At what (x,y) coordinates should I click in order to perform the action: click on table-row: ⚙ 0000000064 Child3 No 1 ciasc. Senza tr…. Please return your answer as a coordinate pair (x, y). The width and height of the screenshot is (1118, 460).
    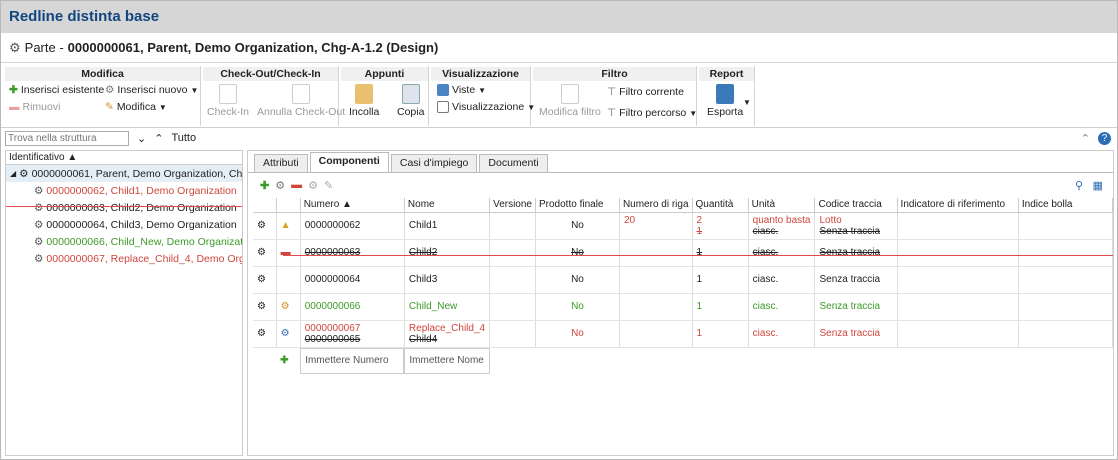
    Looking at the image, I should click on (683, 280).